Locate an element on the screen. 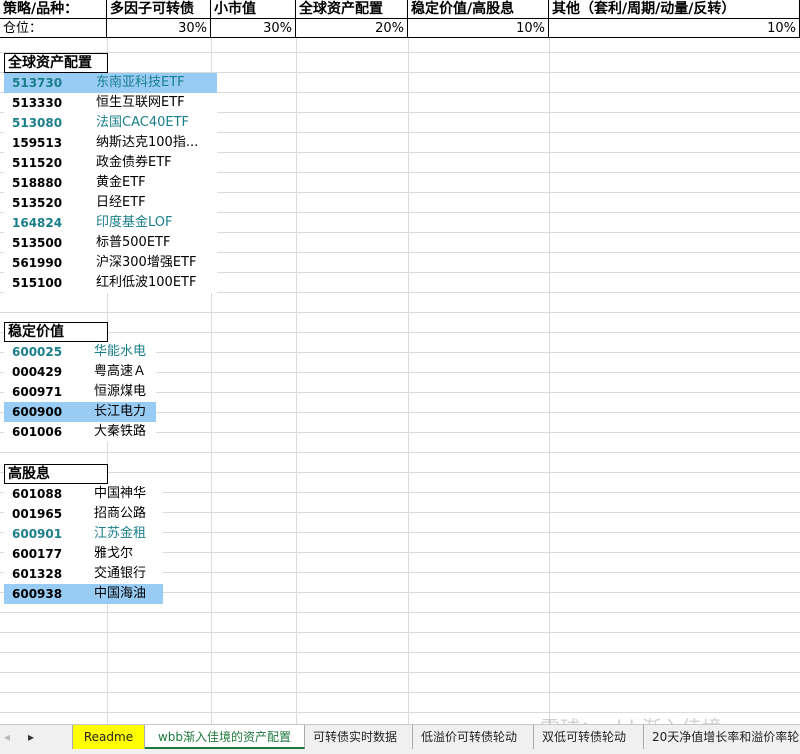 The height and width of the screenshot is (754, 800). fund-name: 长江电力 is located at coordinates (120, 411).